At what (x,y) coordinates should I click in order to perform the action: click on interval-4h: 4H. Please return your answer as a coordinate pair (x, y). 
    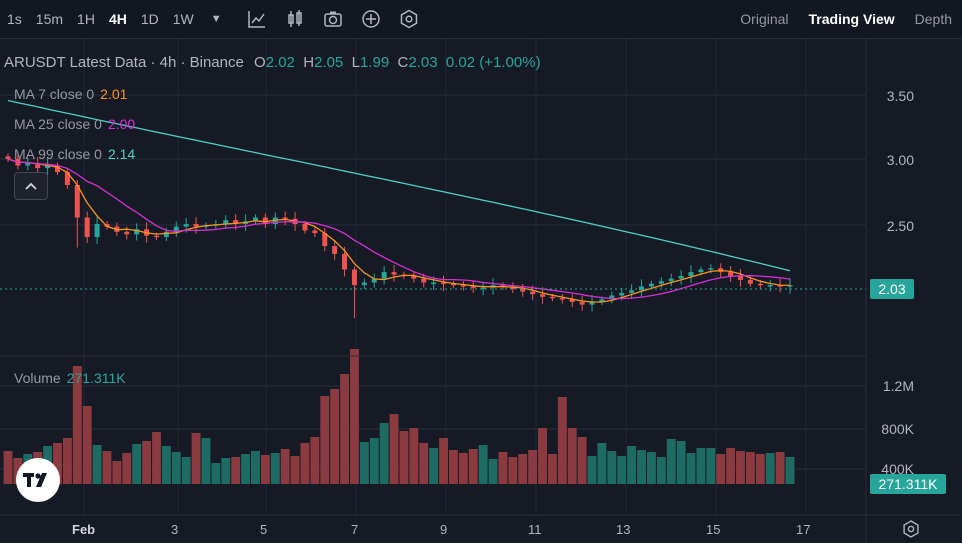
    Looking at the image, I should click on (118, 19).